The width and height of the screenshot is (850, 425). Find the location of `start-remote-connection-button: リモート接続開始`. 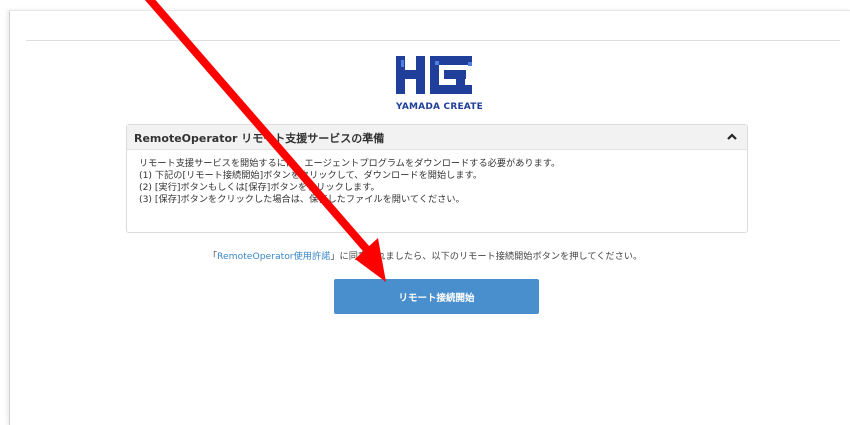

start-remote-connection-button: リモート接続開始 is located at coordinates (436, 296).